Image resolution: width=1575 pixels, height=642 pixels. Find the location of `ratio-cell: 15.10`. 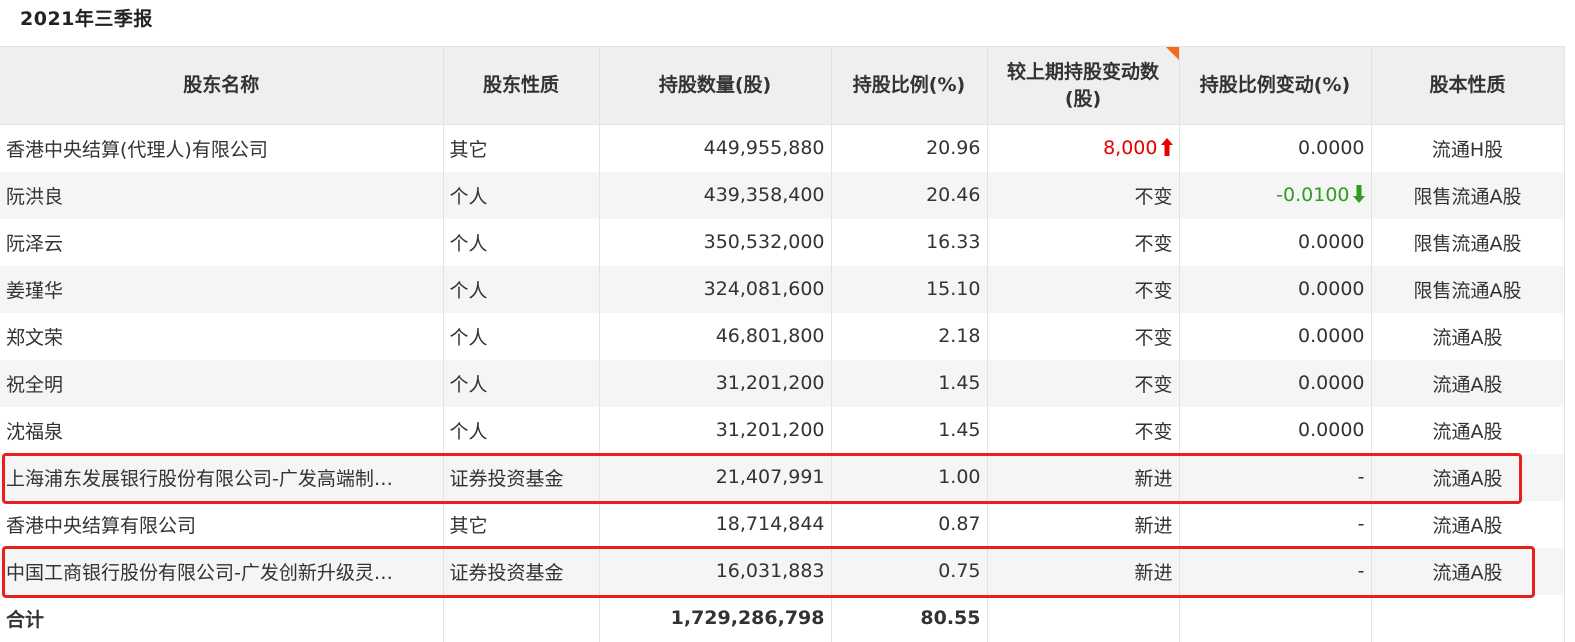

ratio-cell: 15.10 is located at coordinates (909, 289).